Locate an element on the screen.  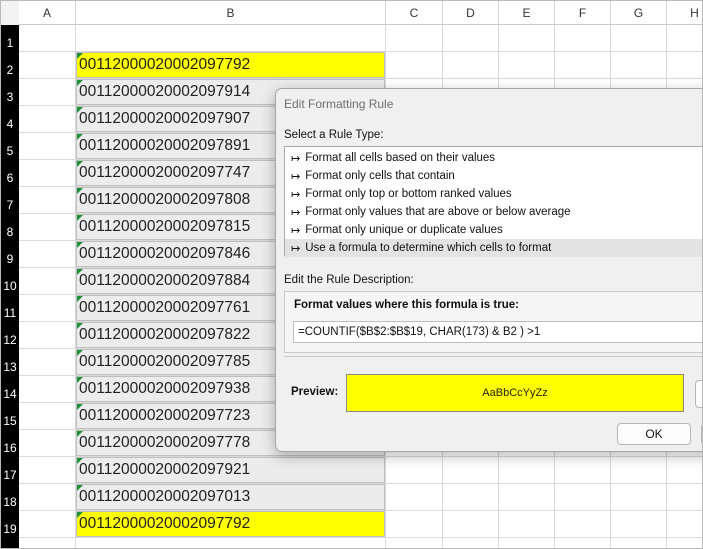
rule-type-label: Format only cells that contain is located at coordinates (380, 176).